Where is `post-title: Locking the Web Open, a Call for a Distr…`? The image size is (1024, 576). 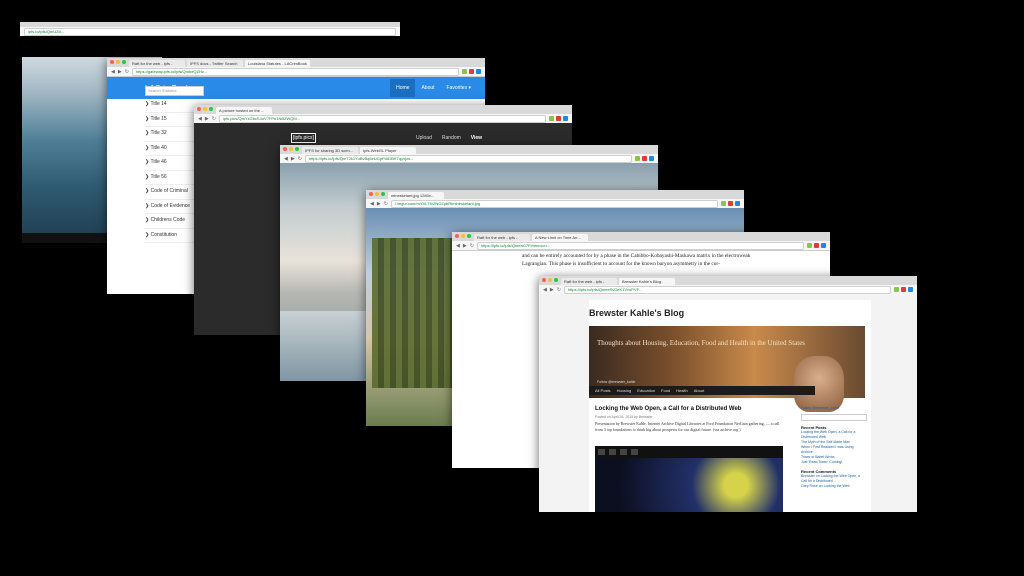 post-title: Locking the Web Open, a Call for a Distr… is located at coordinates (668, 409).